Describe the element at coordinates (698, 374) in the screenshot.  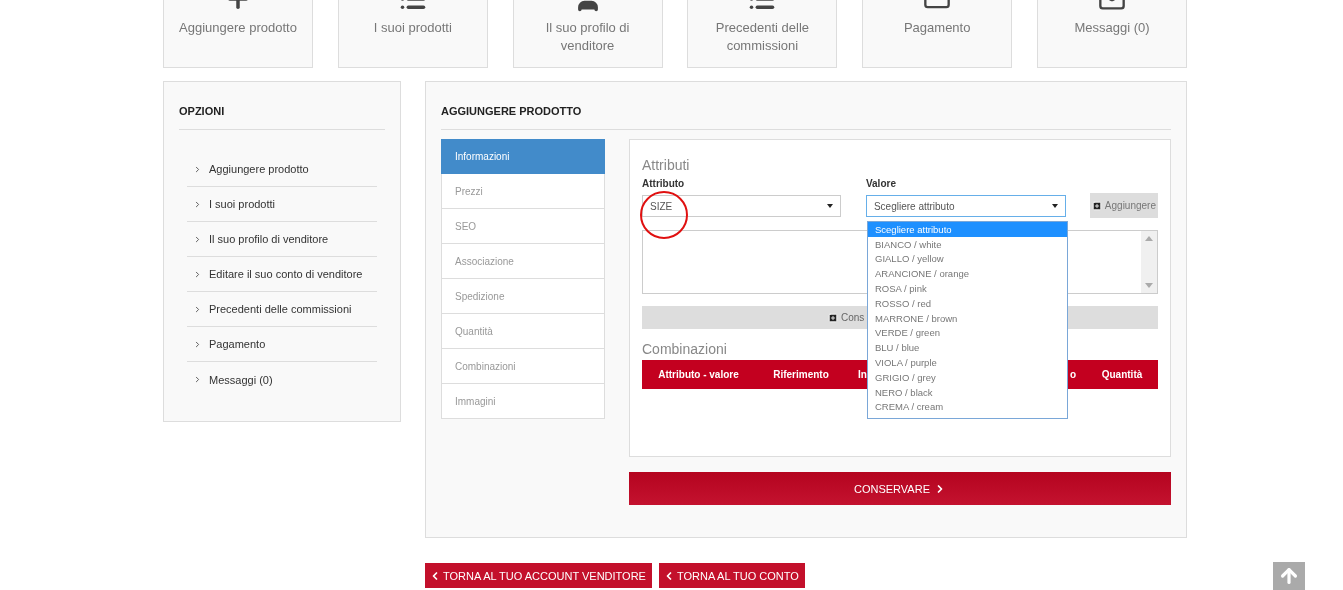
I see `column-header: Attributo - valore` at that location.